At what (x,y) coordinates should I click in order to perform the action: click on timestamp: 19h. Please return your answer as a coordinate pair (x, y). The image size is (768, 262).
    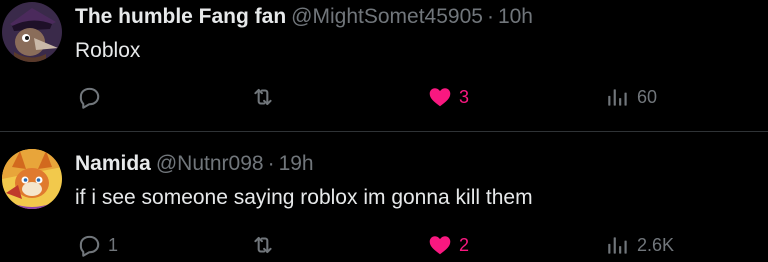
    Looking at the image, I should click on (296, 163).